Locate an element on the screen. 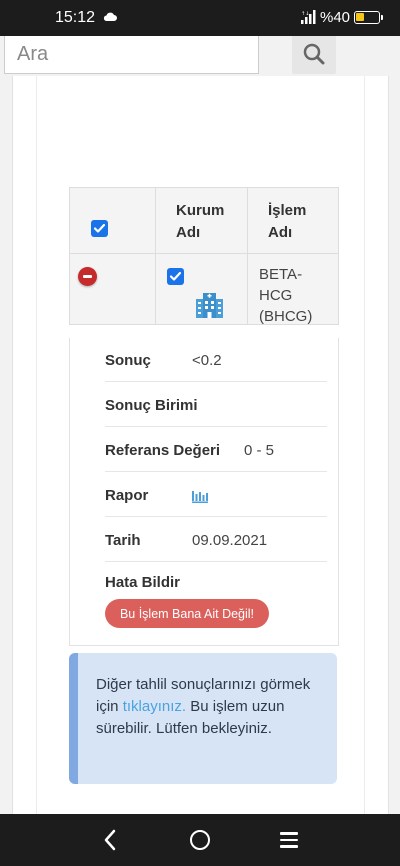 The image size is (400, 866). home-icon is located at coordinates (200, 840).